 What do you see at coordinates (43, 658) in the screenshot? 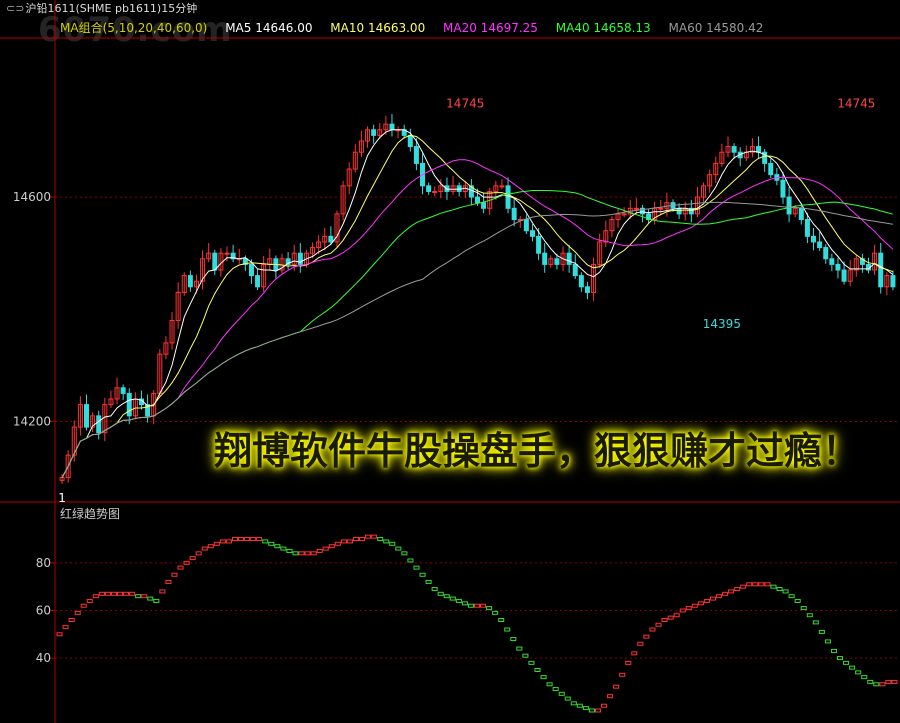
I see `indicator-y-tick-label: 40` at bounding box center [43, 658].